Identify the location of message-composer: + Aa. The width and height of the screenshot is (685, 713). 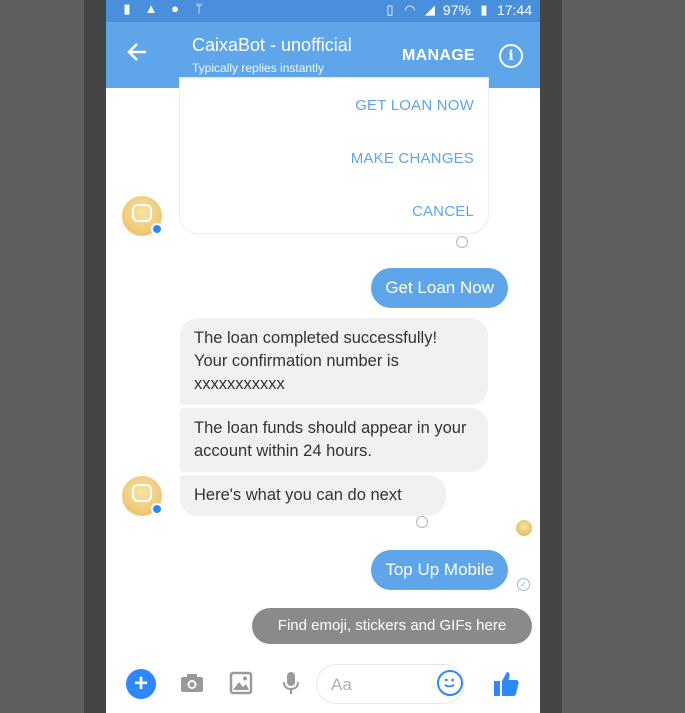
(323, 682).